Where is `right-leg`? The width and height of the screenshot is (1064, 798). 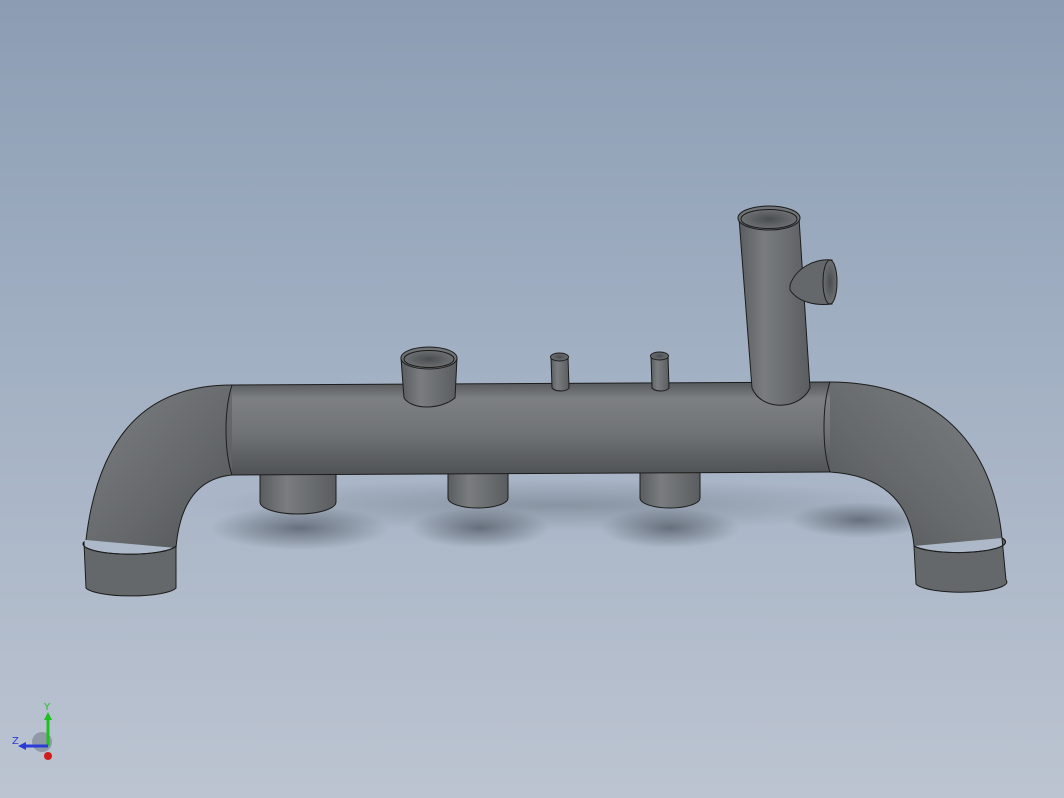 right-leg is located at coordinates (960, 565).